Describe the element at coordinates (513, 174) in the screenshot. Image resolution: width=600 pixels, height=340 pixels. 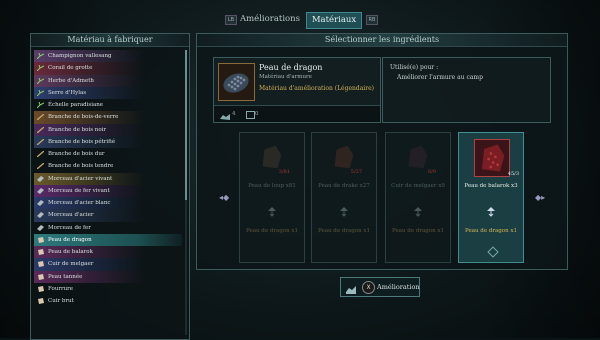
I see `ingredient-count: 45/3` at that location.